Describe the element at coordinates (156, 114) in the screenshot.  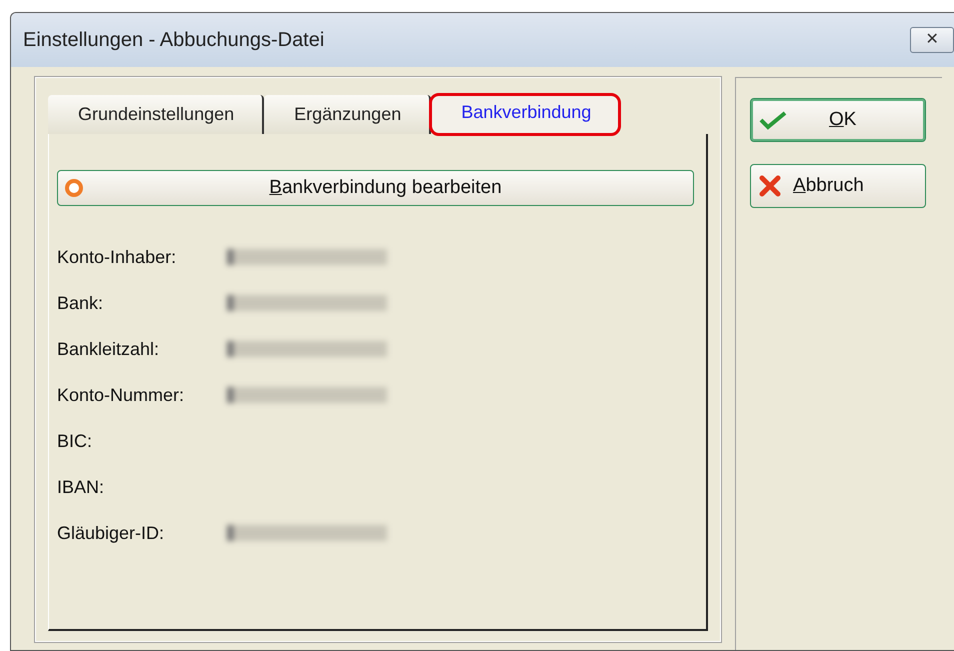
I see `tab: Grundeinstellungen` at that location.